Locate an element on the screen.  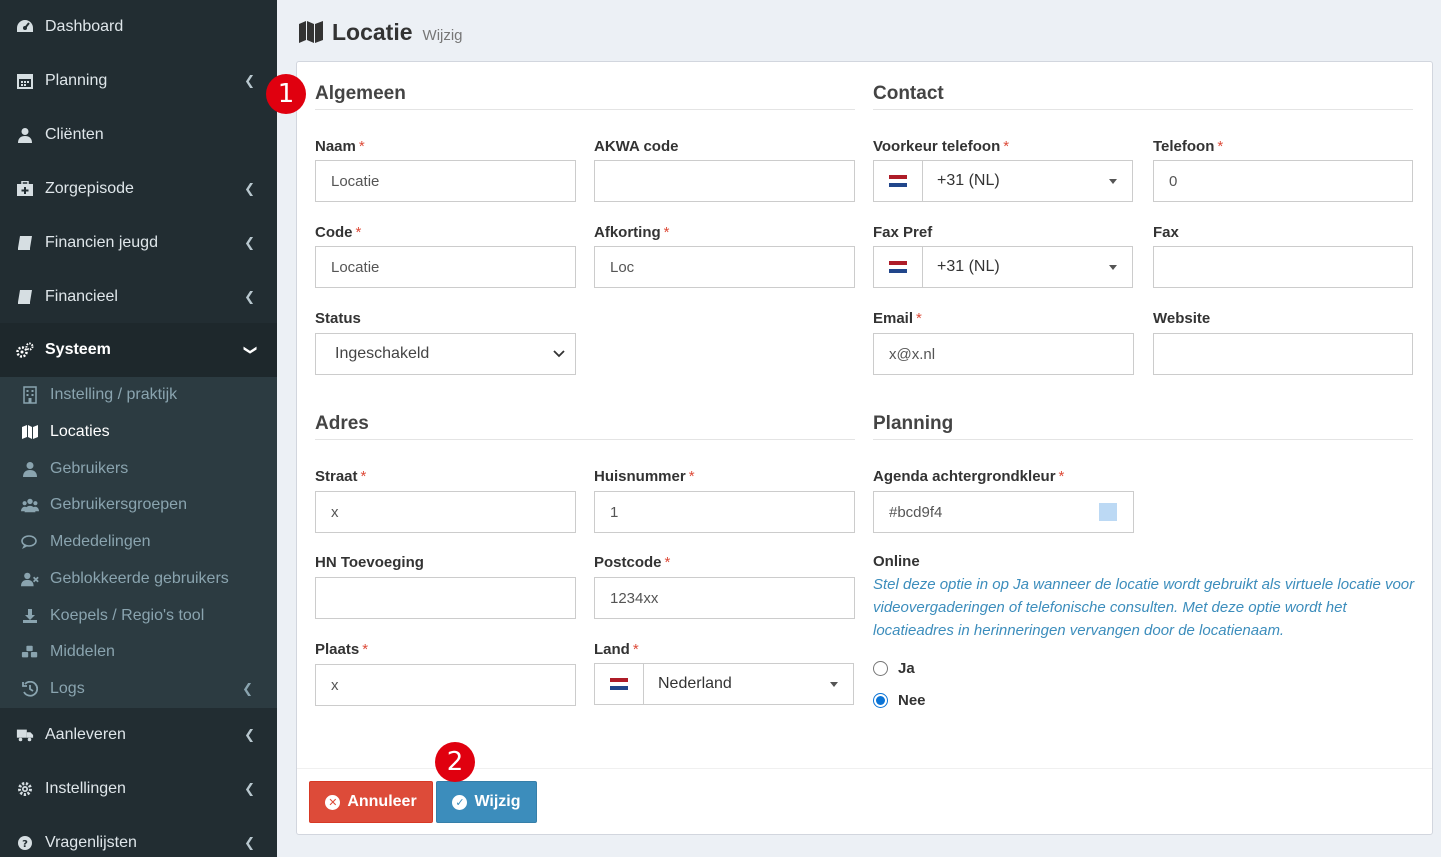
straat-input: x is located at coordinates (445, 512).